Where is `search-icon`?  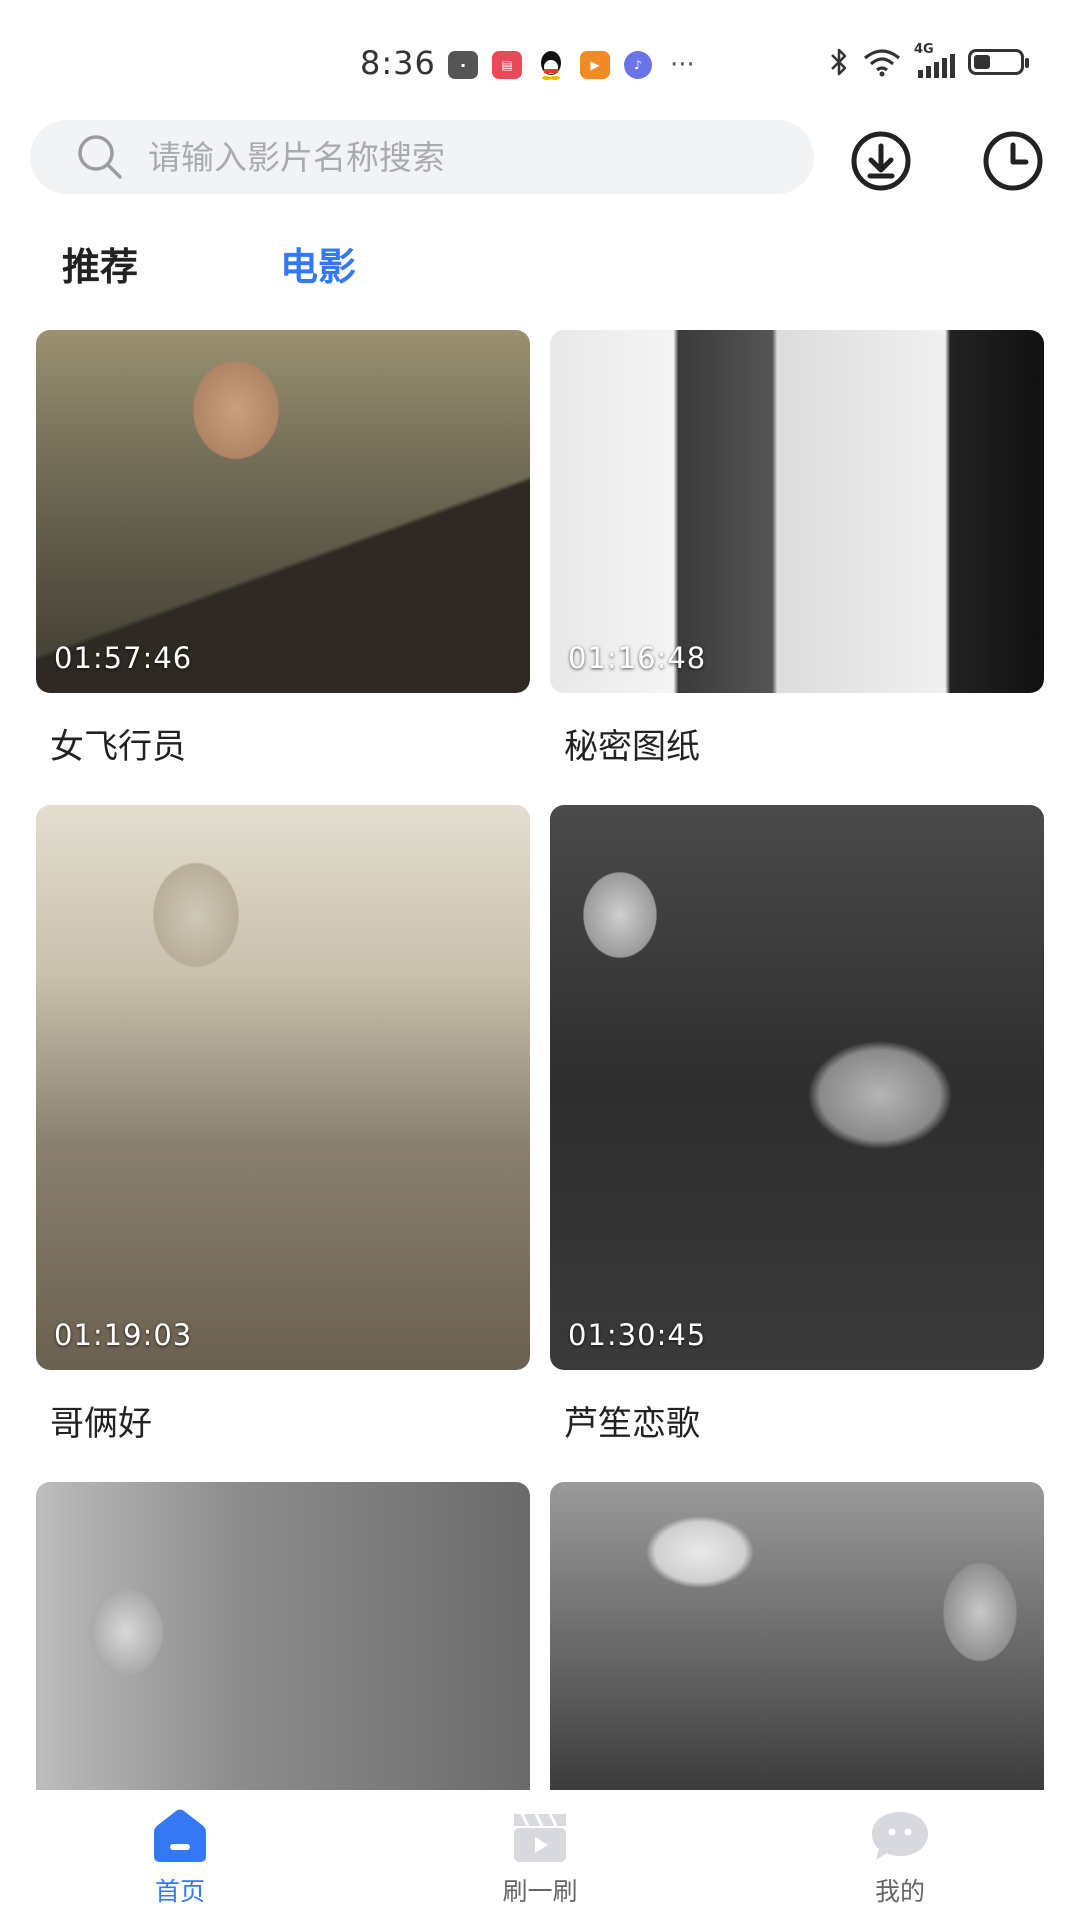
search-icon is located at coordinates (100, 157).